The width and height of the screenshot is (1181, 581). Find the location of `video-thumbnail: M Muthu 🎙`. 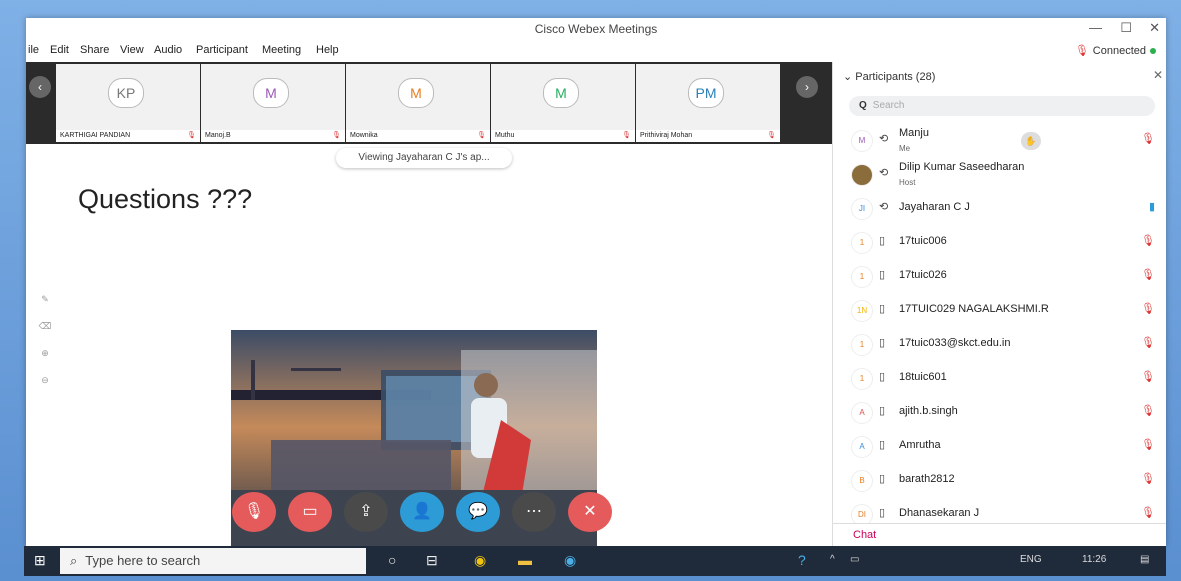

video-thumbnail: M Muthu 🎙 is located at coordinates (563, 103).